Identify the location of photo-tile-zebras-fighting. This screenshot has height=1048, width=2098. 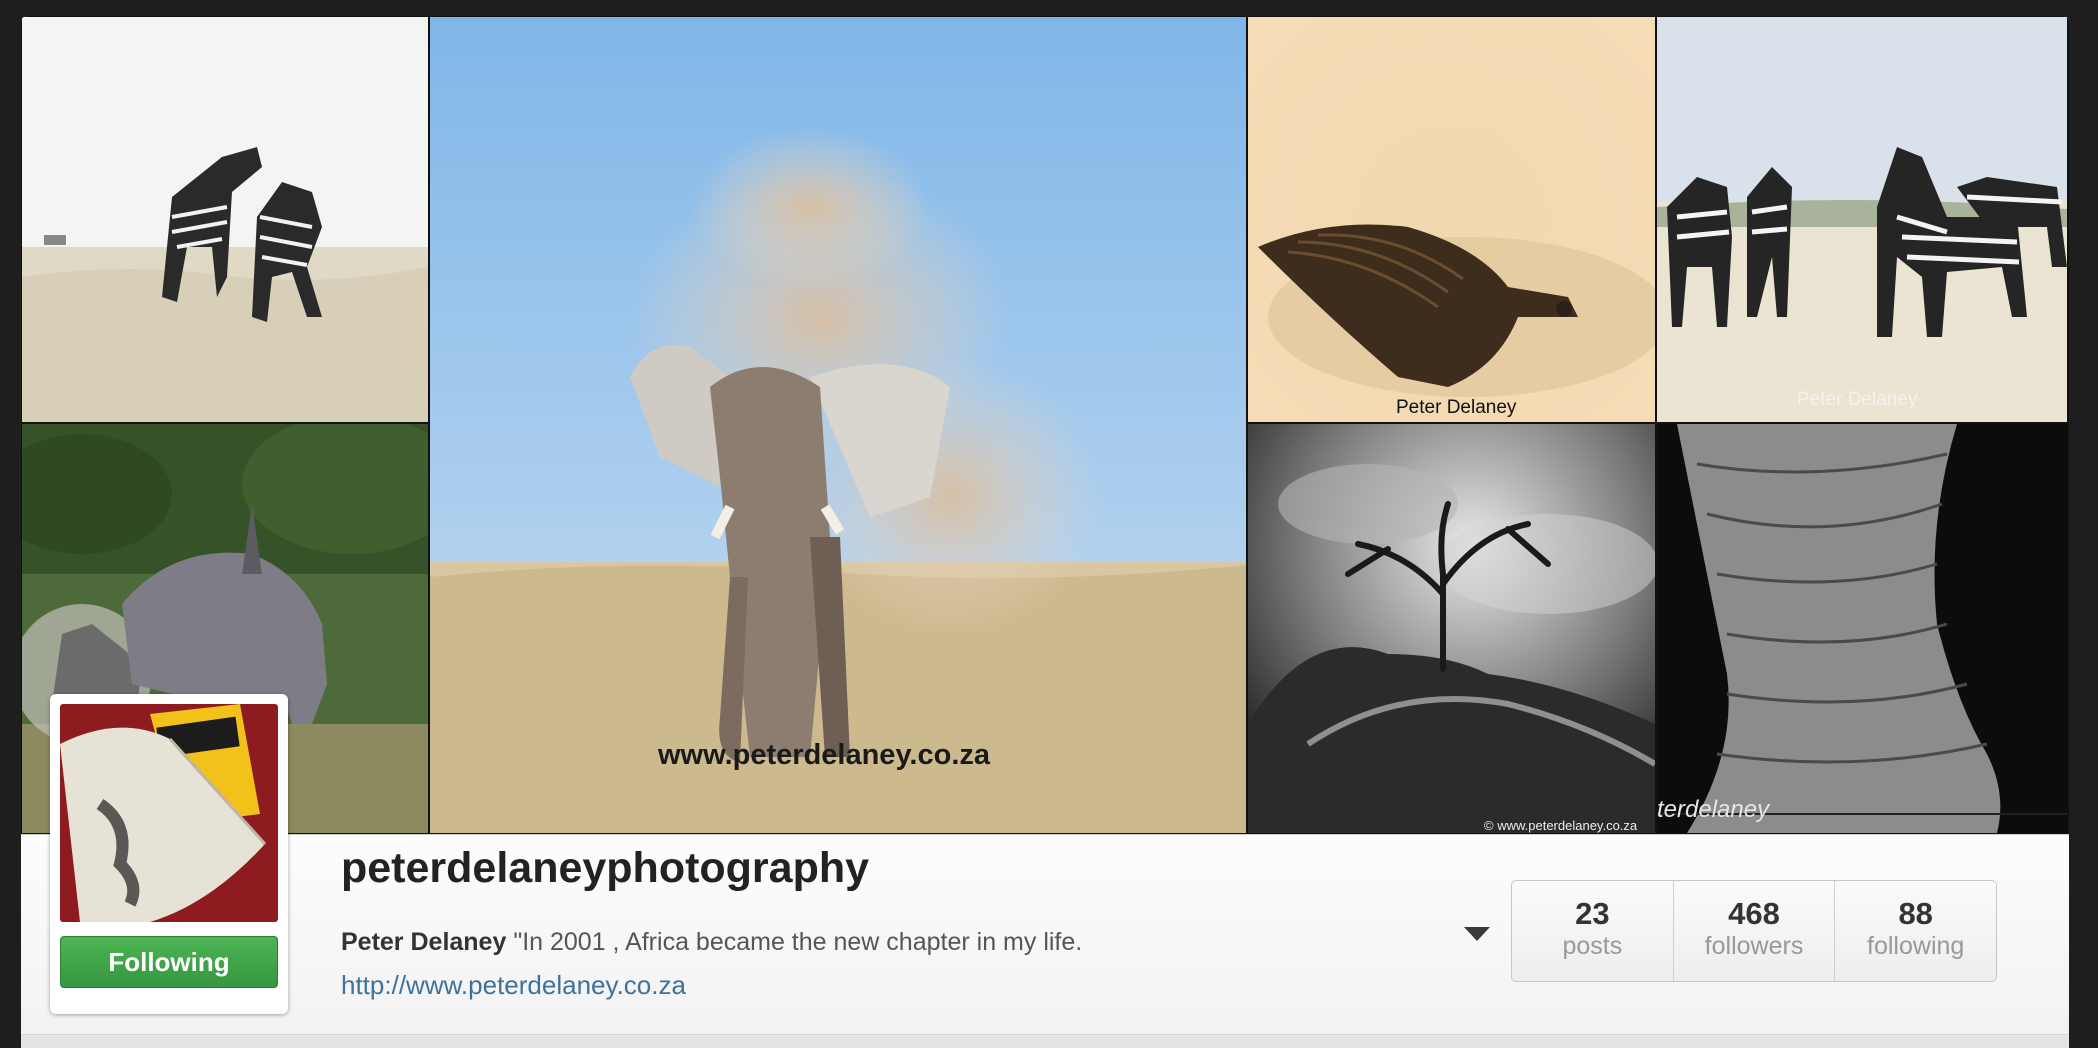
(225, 219).